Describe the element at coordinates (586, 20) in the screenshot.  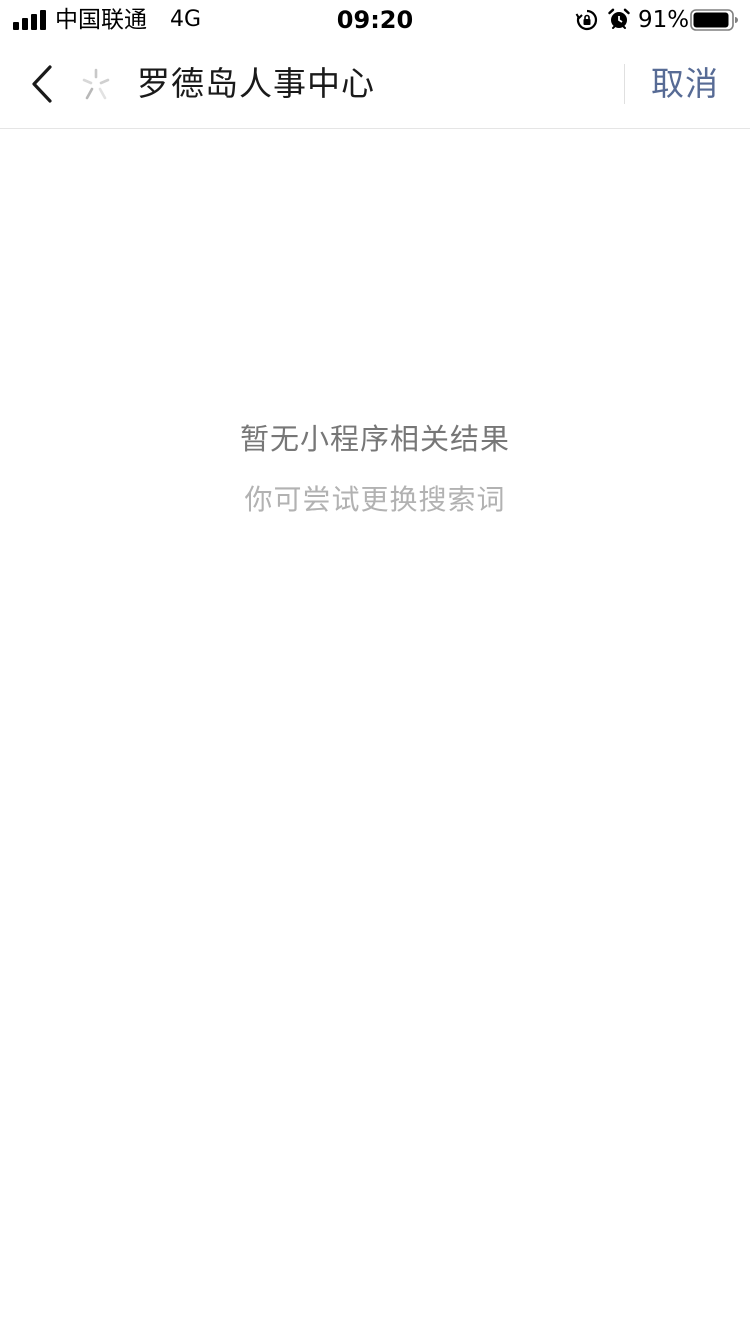
I see `rotate-lock-icon` at that location.